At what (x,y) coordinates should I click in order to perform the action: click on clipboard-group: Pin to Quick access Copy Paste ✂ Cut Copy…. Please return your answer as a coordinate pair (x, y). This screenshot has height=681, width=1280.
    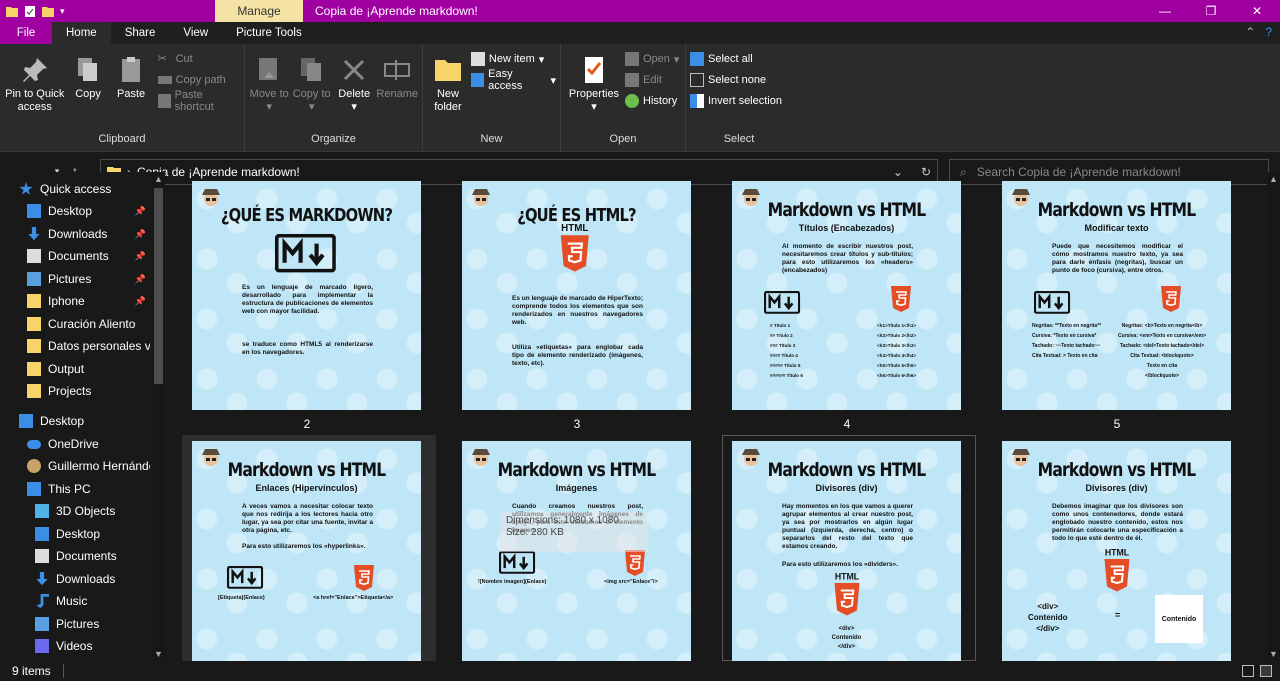
    Looking at the image, I should click on (122, 97).